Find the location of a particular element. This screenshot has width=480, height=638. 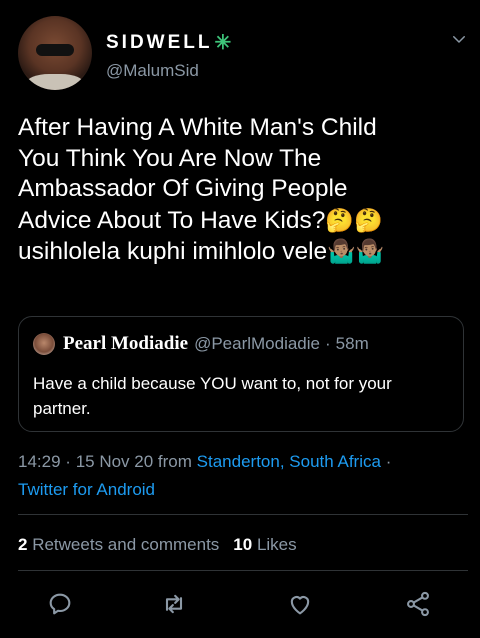

reply-icon is located at coordinates (60, 604).